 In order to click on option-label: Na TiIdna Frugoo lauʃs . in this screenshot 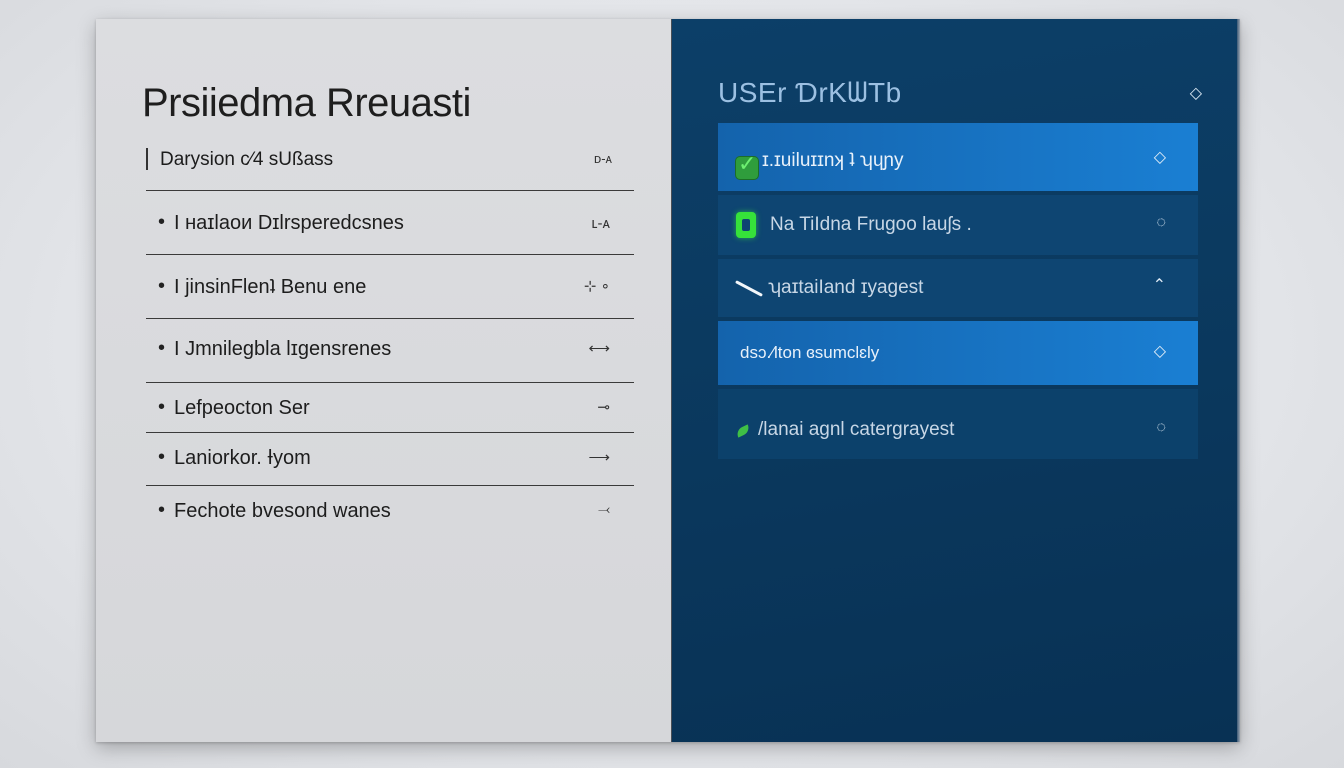, I will do `click(871, 224)`.